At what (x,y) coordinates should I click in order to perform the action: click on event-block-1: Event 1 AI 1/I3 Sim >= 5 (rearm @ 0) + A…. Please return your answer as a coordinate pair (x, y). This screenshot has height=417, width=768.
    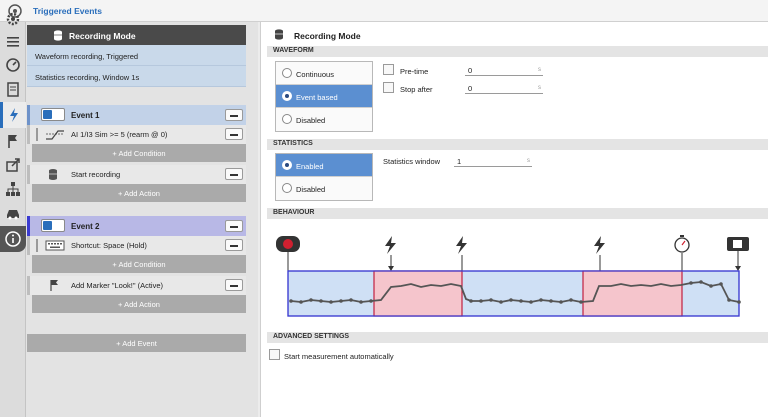
    Looking at the image, I should click on (136, 153).